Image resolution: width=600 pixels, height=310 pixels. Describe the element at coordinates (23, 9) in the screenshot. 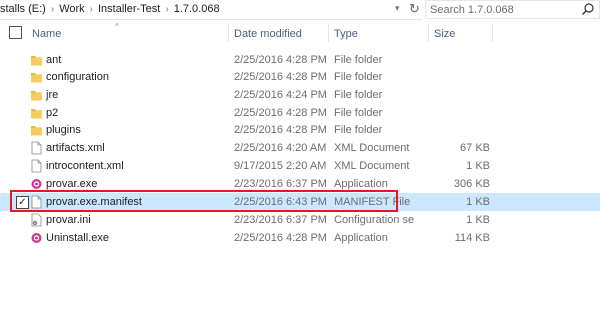

I see `breadcrumb-item: stalls (E:)` at that location.